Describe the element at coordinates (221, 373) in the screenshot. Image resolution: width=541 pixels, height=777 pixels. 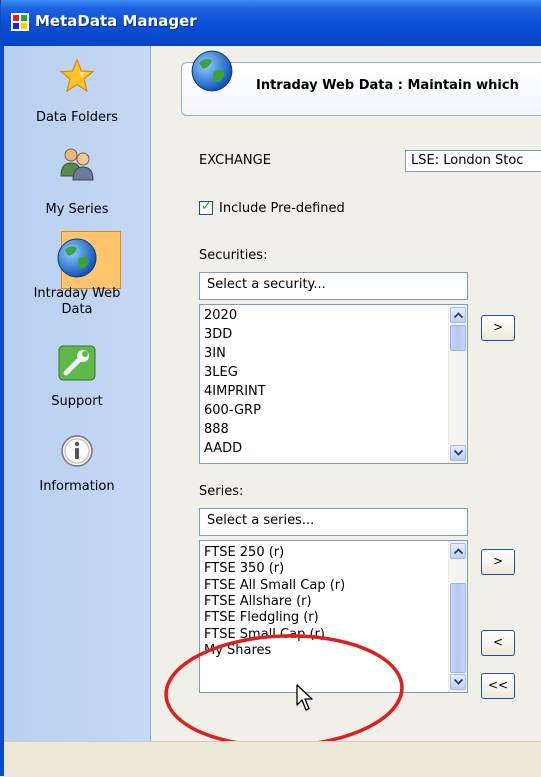
I see `list-item: 3LEG` at that location.